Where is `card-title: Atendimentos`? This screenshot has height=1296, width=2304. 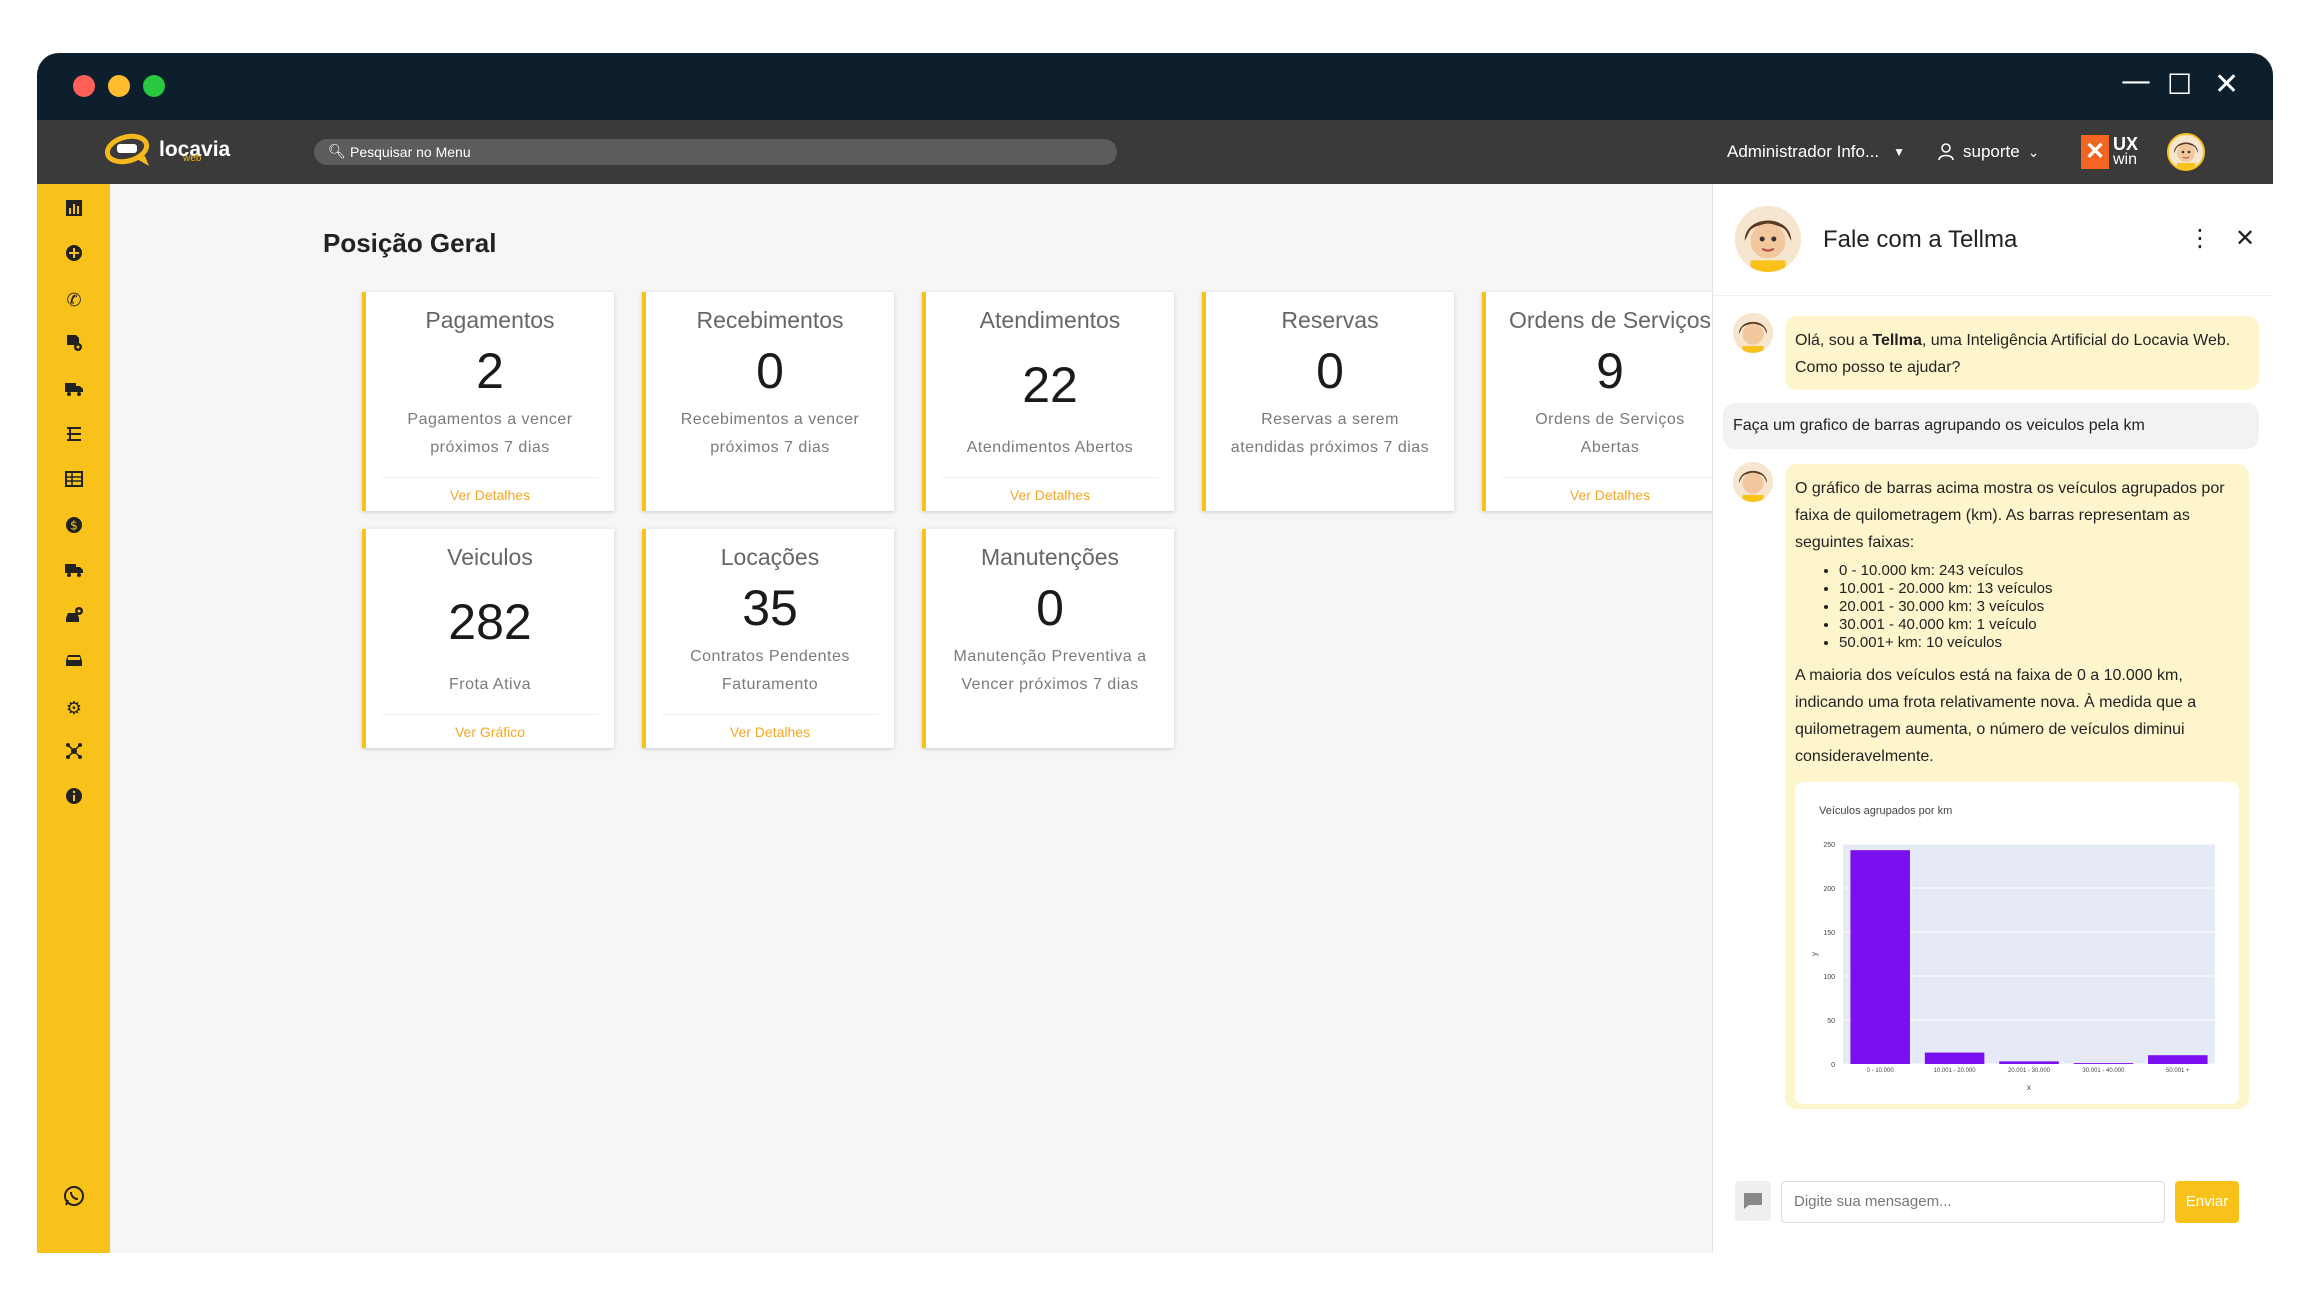 card-title: Atendimentos is located at coordinates (1050, 320).